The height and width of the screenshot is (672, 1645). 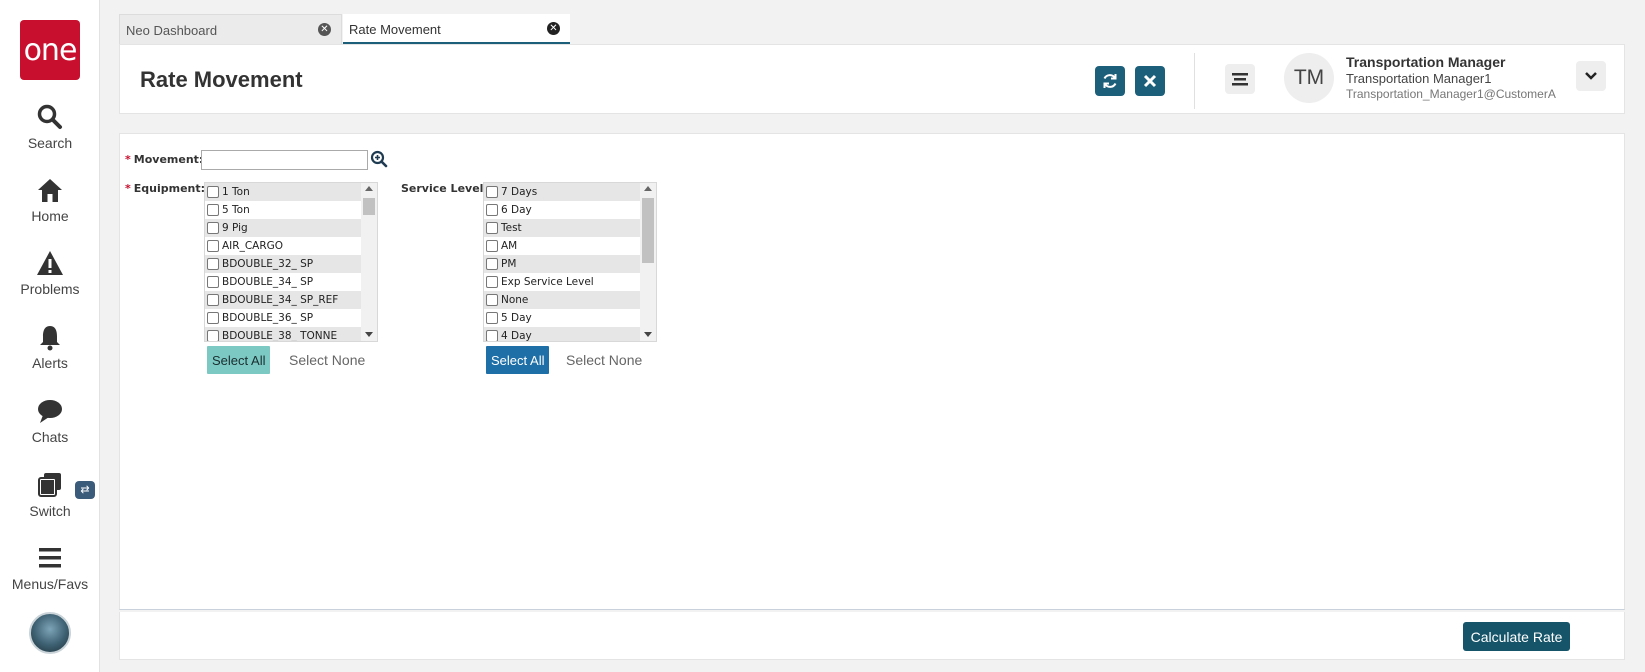 I want to click on option-label: 6 Day, so click(x=516, y=210).